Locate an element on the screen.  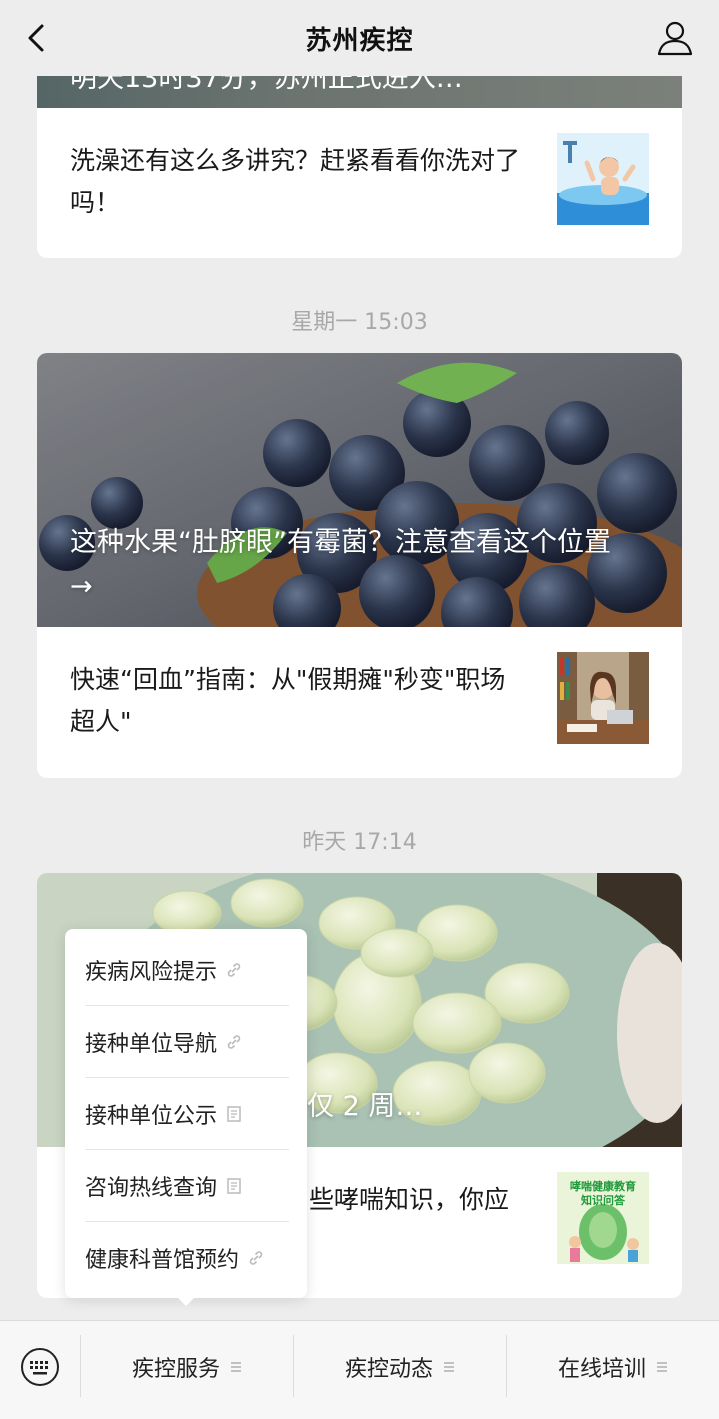
timestamp: 星期一 15:03 is located at coordinates (359, 322).